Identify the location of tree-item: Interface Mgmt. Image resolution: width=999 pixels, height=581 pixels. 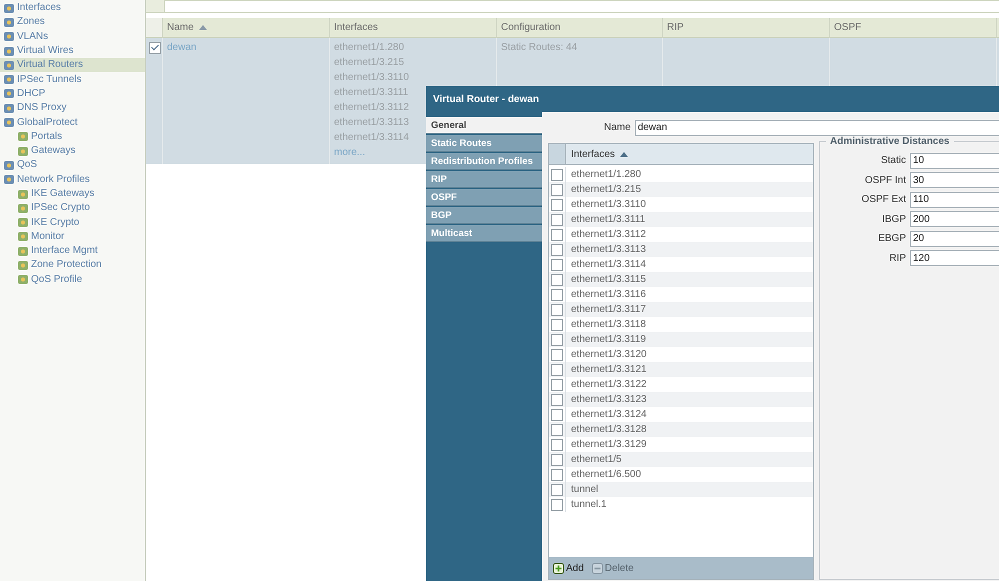
(72, 251).